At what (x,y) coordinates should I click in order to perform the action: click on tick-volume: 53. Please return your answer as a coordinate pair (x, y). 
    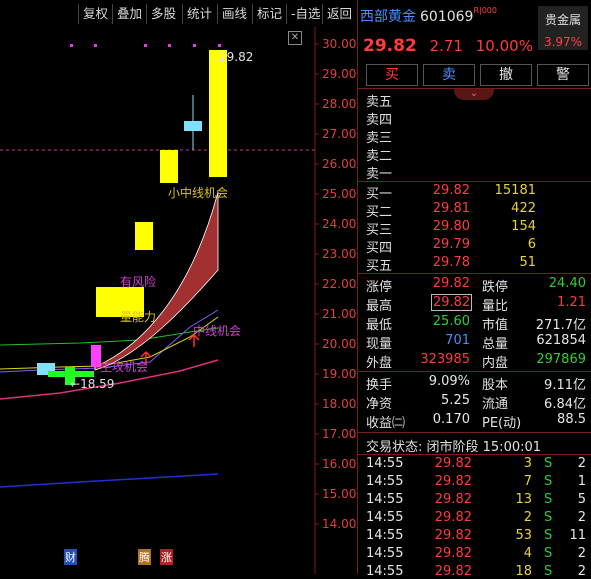
    Looking at the image, I should click on (523, 535).